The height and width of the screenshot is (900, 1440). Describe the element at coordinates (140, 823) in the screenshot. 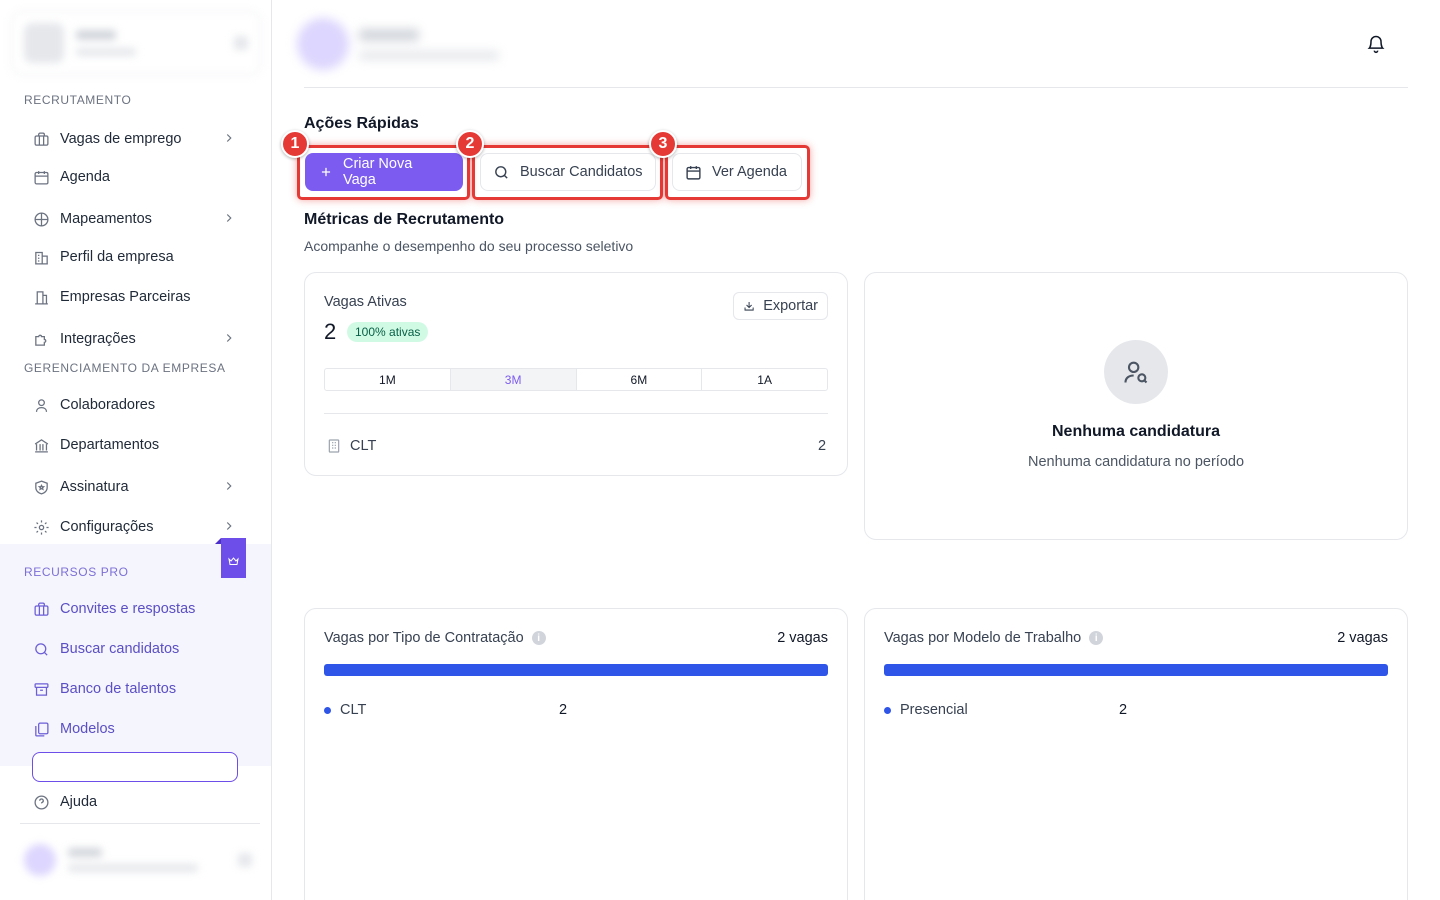

I see `sidebar-divider` at that location.